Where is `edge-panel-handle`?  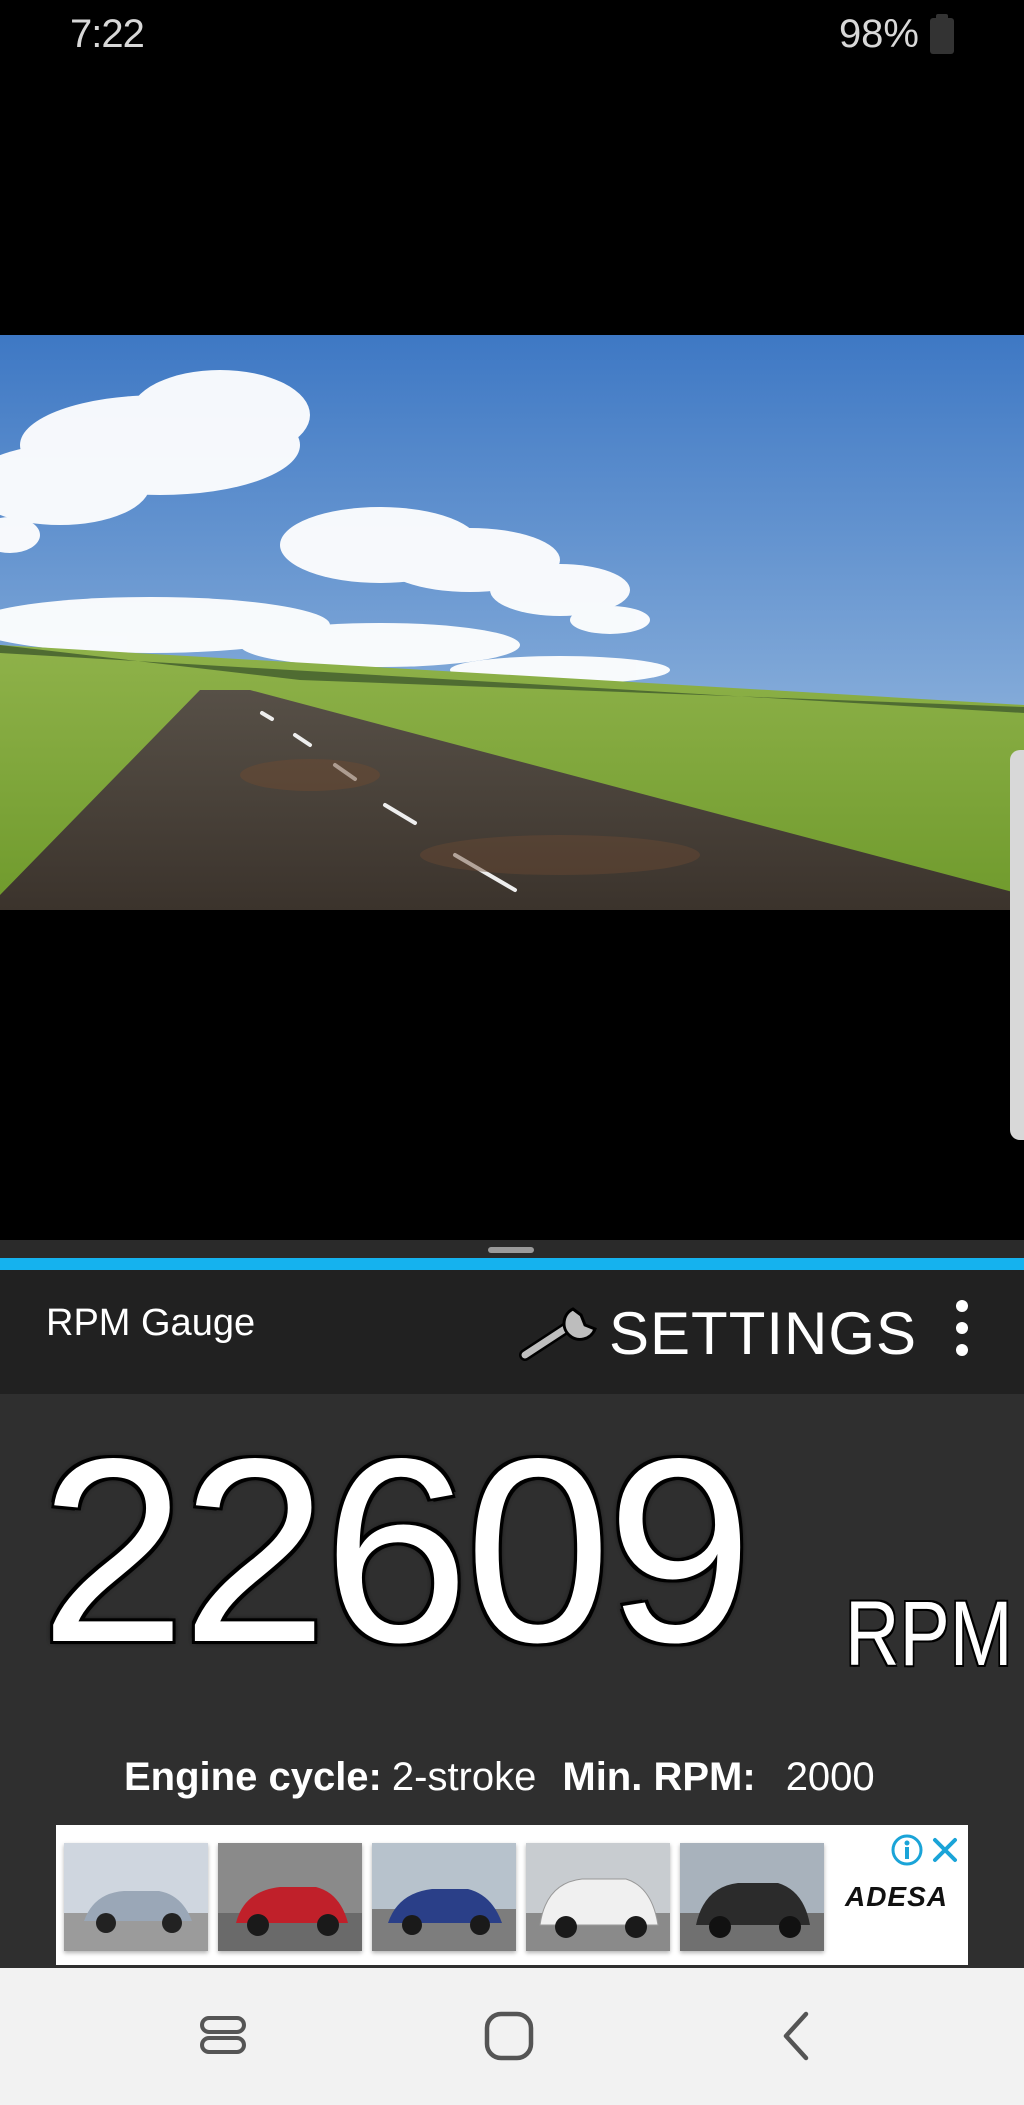 edge-panel-handle is located at coordinates (1017, 945).